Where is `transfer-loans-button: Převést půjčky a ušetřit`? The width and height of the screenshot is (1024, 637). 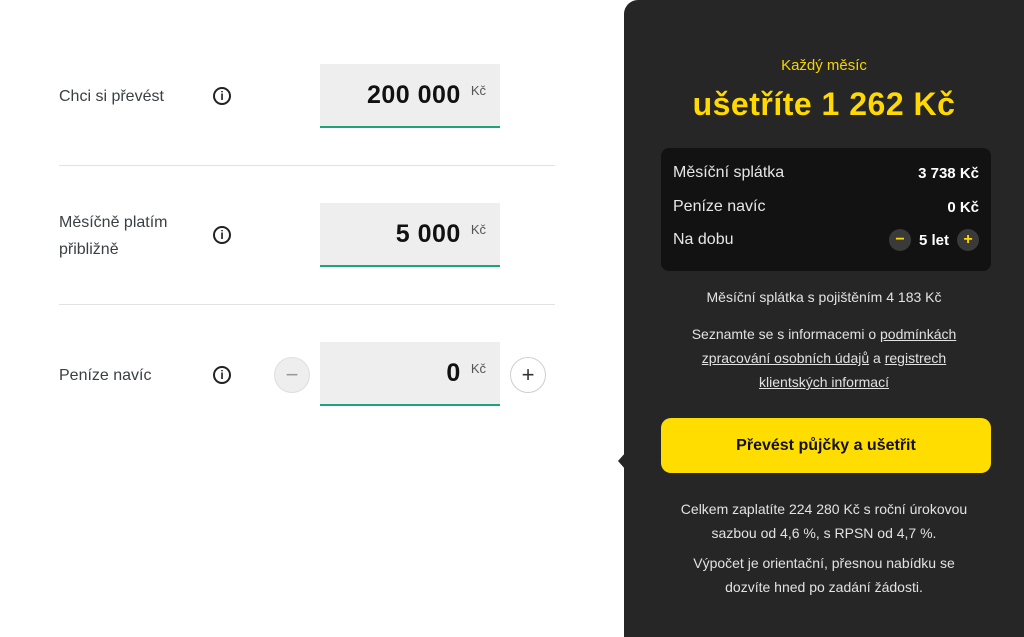 transfer-loans-button: Převést půjčky a ušetřit is located at coordinates (826, 445).